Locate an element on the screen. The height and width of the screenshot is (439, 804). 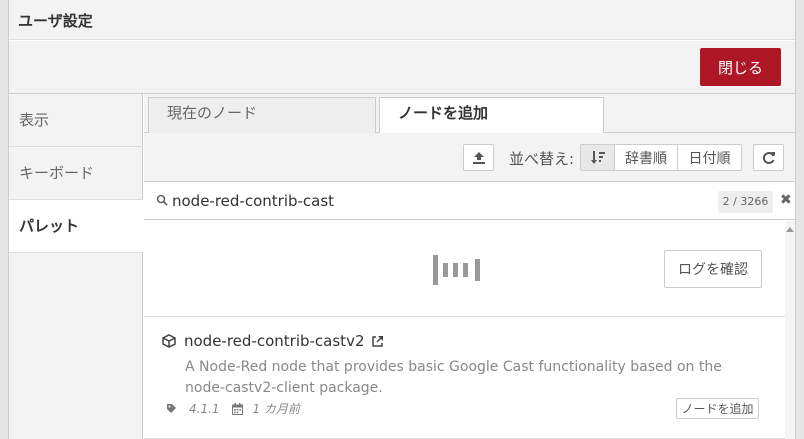
sort-order-button is located at coordinates (598, 157).